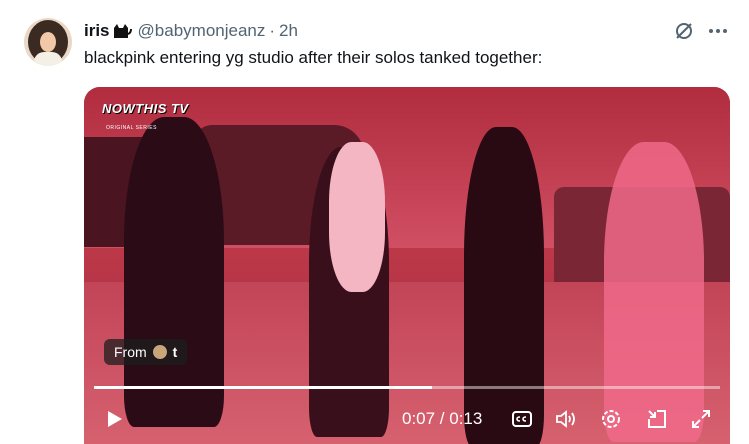 The height and width of the screenshot is (444, 749). What do you see at coordinates (263, 387) in the screenshot?
I see `progress-fill` at bounding box center [263, 387].